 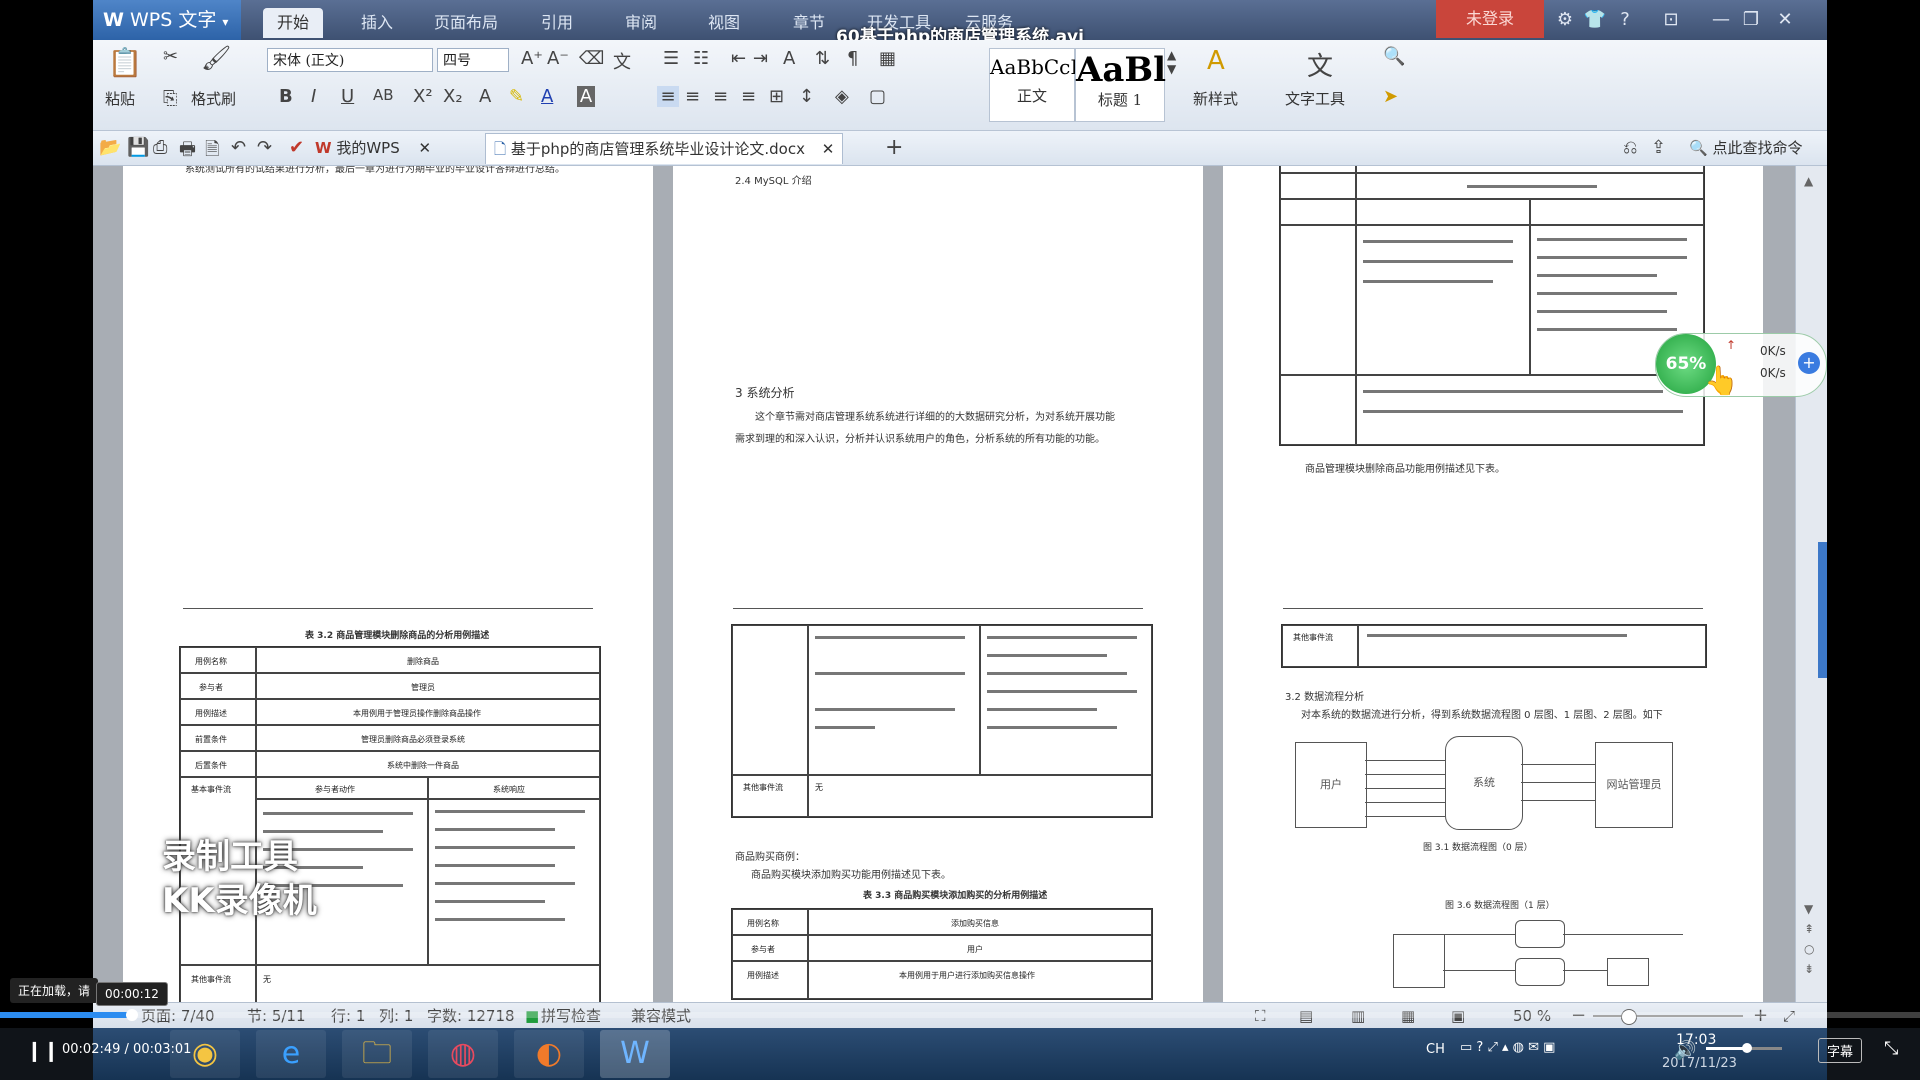 I want to click on brush-icon: 🖌, so click(x=216, y=58).